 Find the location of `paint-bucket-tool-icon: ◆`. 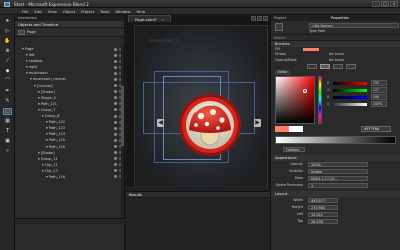

paint-bucket-tool-icon: ◆ is located at coordinates (7, 71).